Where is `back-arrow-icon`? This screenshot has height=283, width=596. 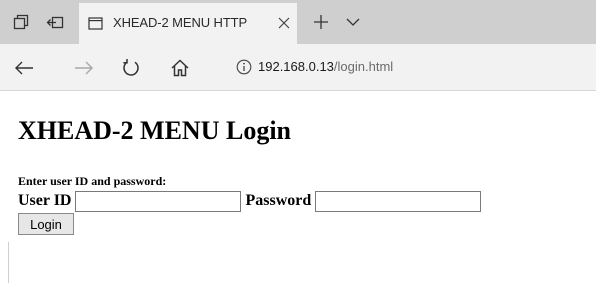
back-arrow-icon is located at coordinates (24, 68).